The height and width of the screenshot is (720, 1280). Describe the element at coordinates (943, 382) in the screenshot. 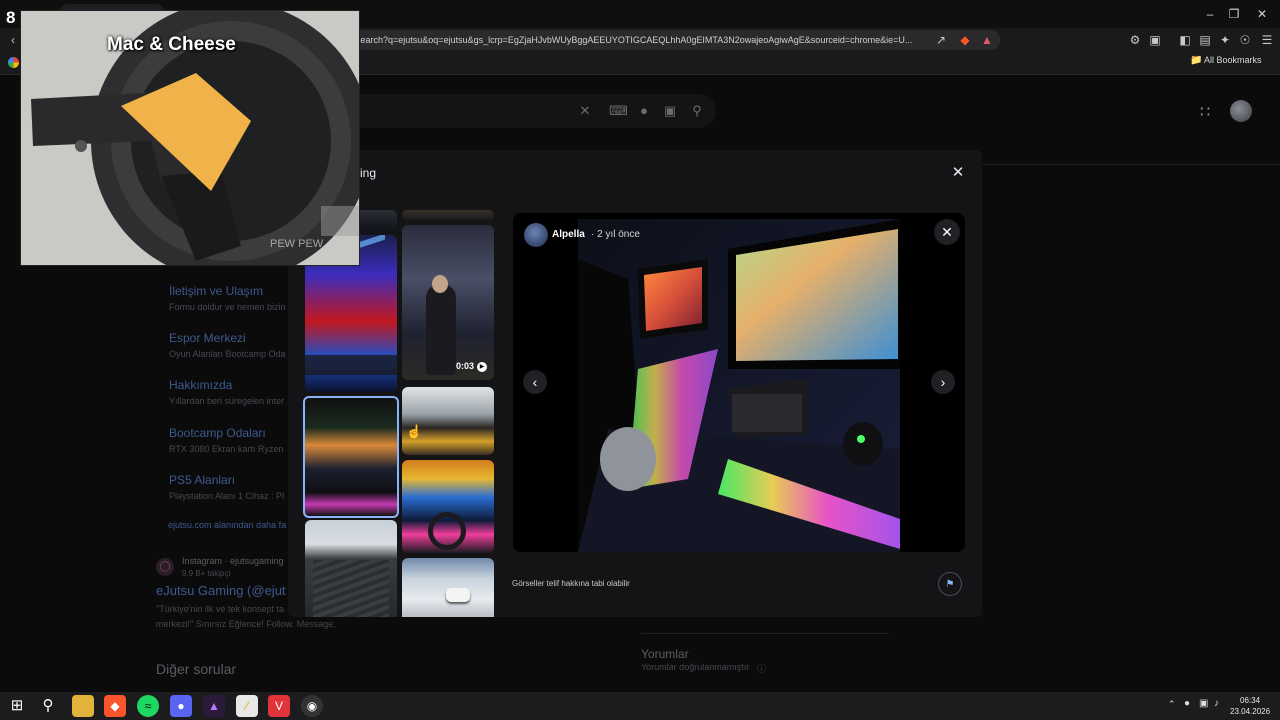

I see `next-image-button: ›` at that location.